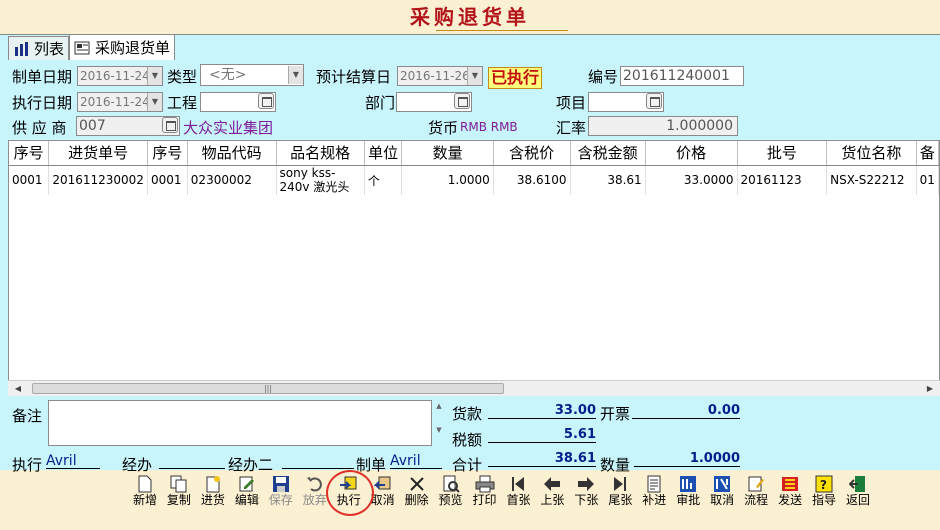 This screenshot has width=940, height=530. I want to click on col-header: 进货单号, so click(98, 153).